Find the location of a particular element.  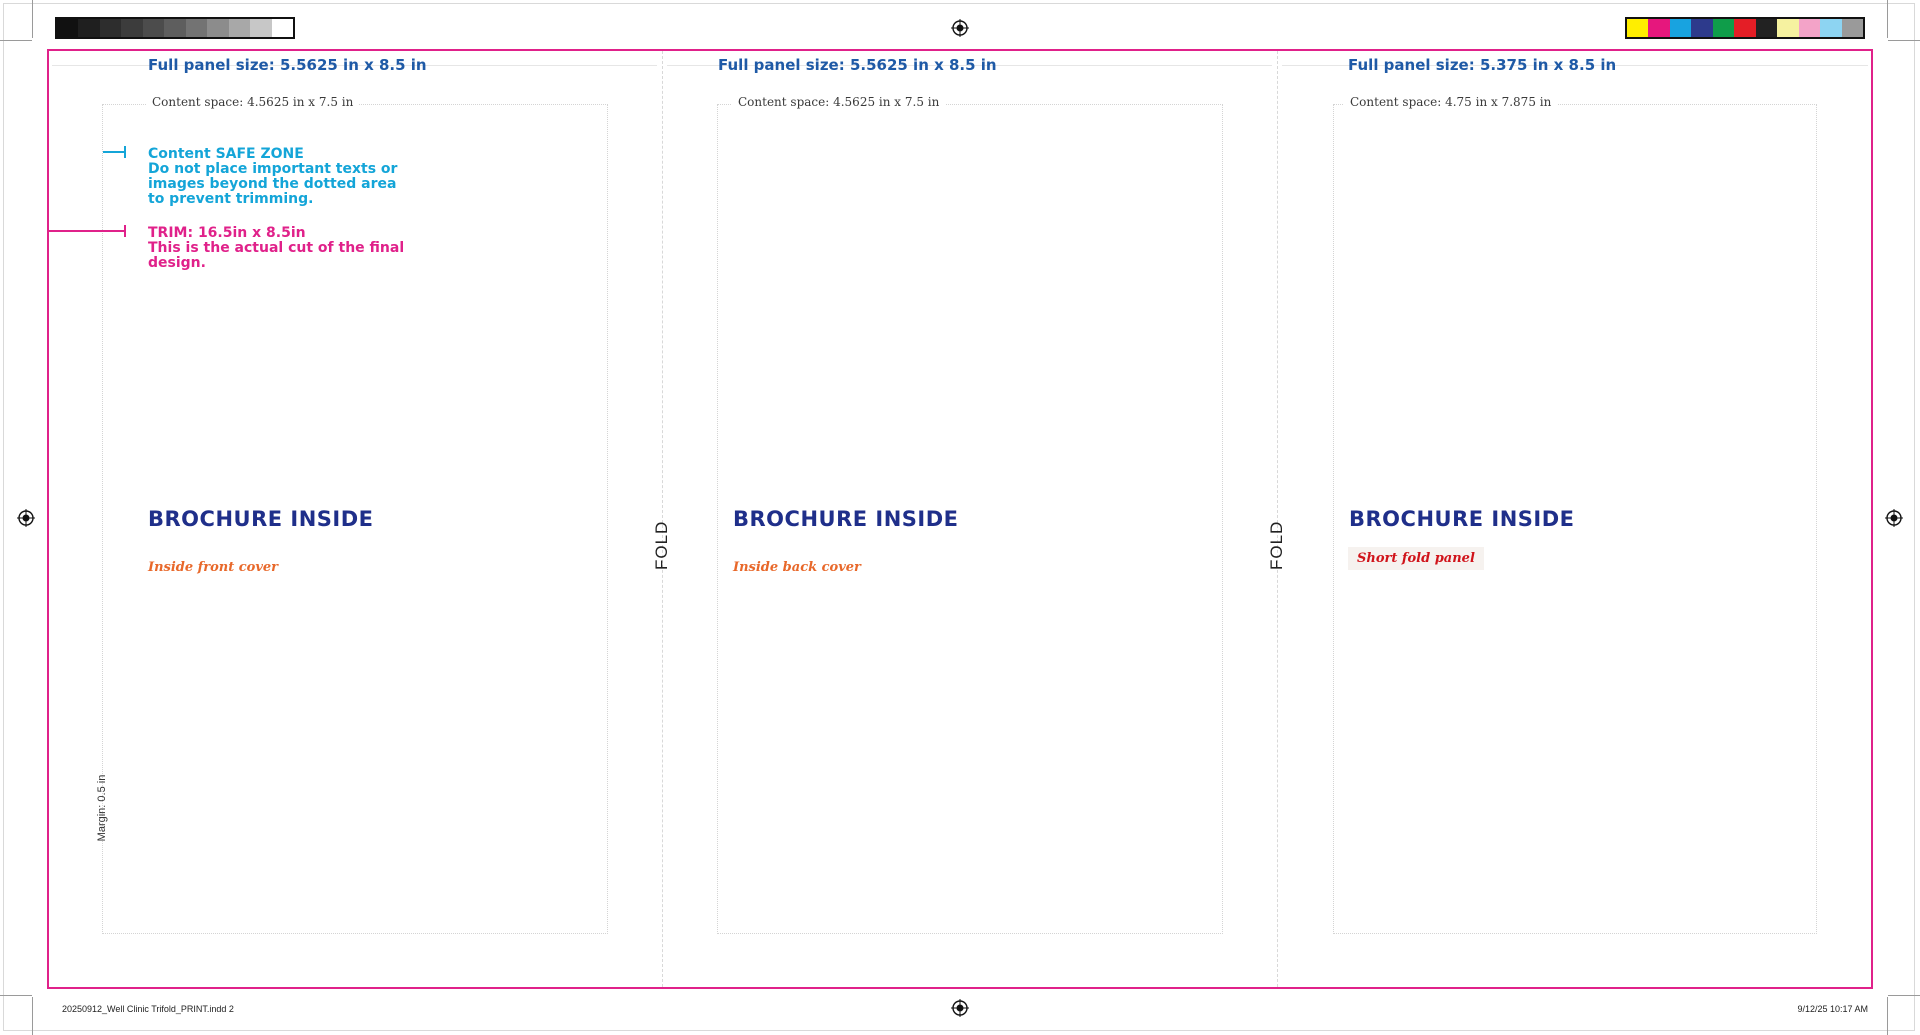

safe-zone-title: Content SAFE ZONE is located at coordinates (226, 154).